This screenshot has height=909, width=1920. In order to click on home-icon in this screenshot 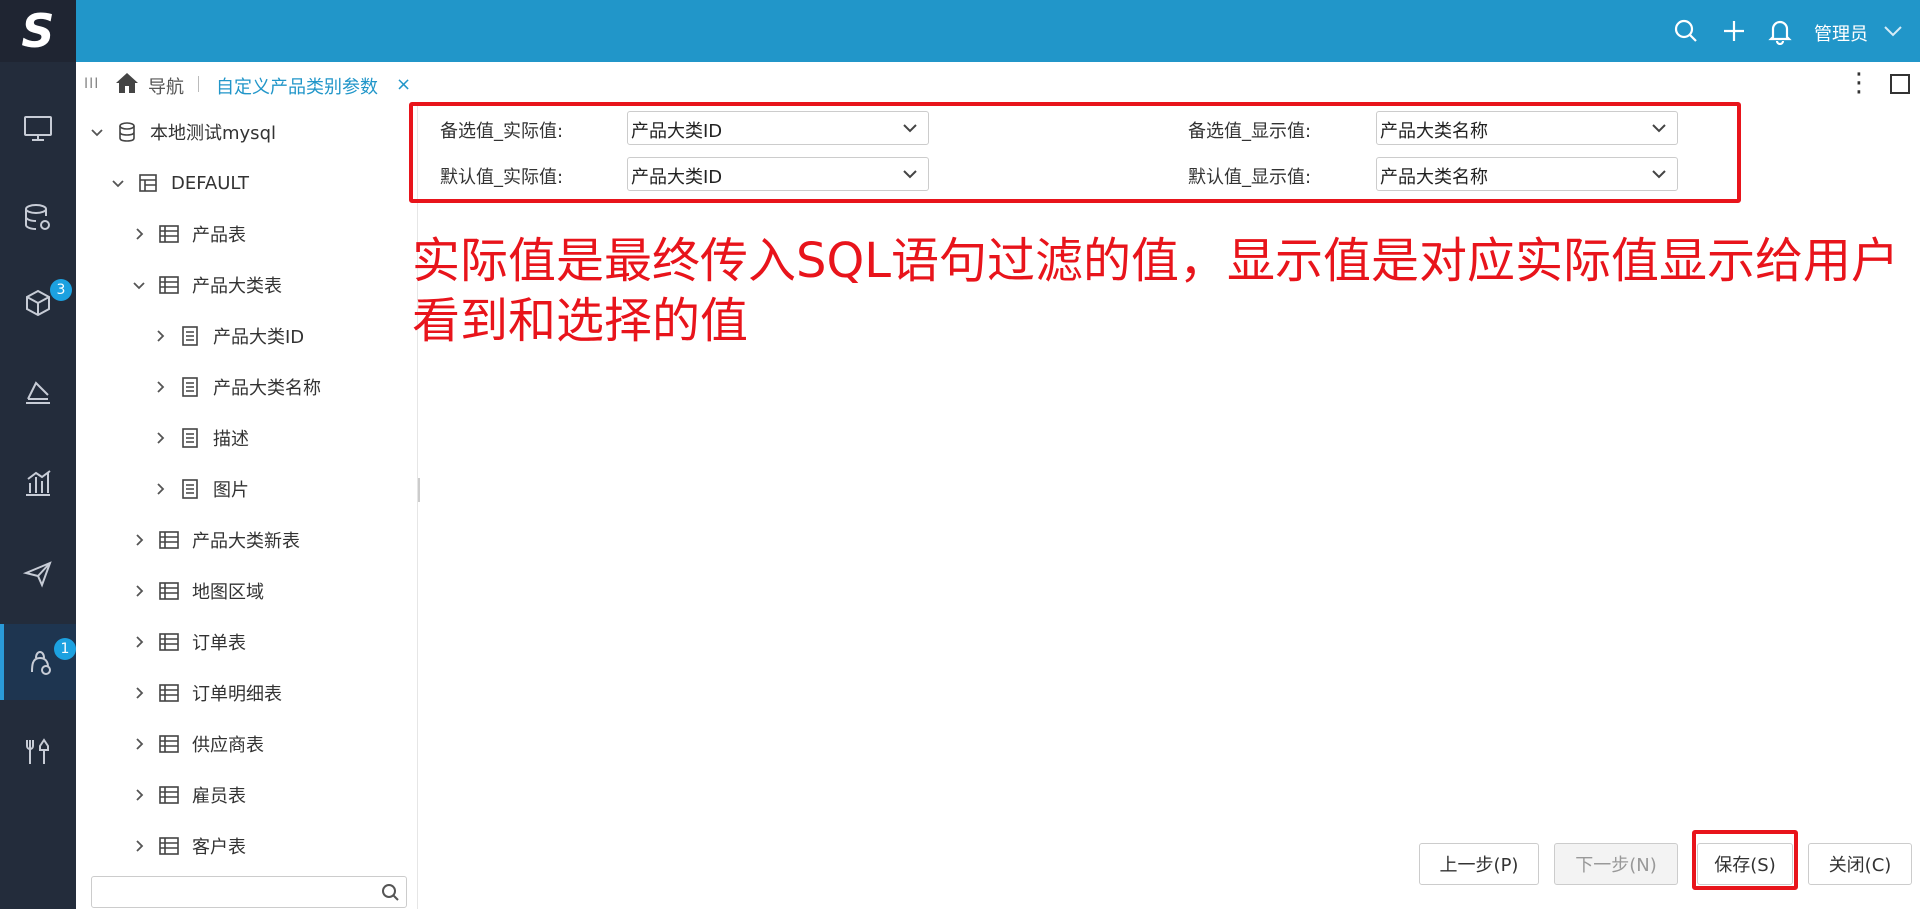, I will do `click(127, 83)`.